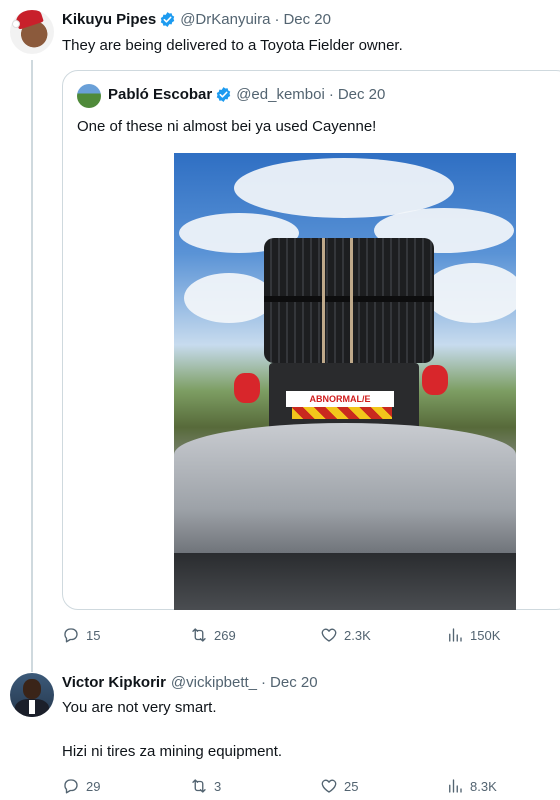  What do you see at coordinates (340, 399) in the screenshot?
I see `abnormal-load-sign: ABNORMAL/E` at bounding box center [340, 399].